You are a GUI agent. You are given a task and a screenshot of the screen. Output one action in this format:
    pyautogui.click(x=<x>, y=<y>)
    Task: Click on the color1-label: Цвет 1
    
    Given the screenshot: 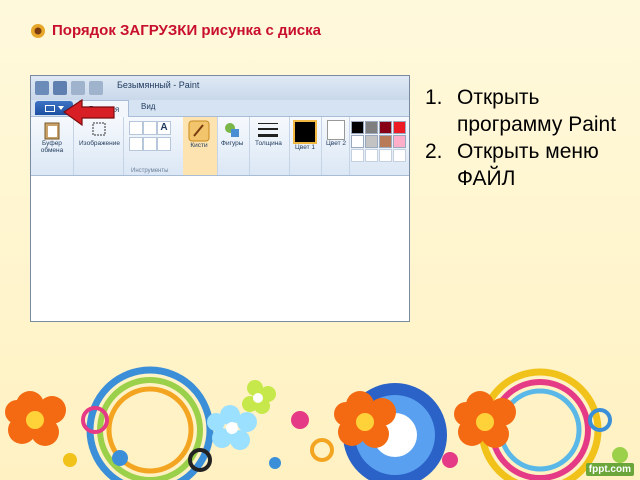 What is the action you would take?
    pyautogui.click(x=305, y=147)
    